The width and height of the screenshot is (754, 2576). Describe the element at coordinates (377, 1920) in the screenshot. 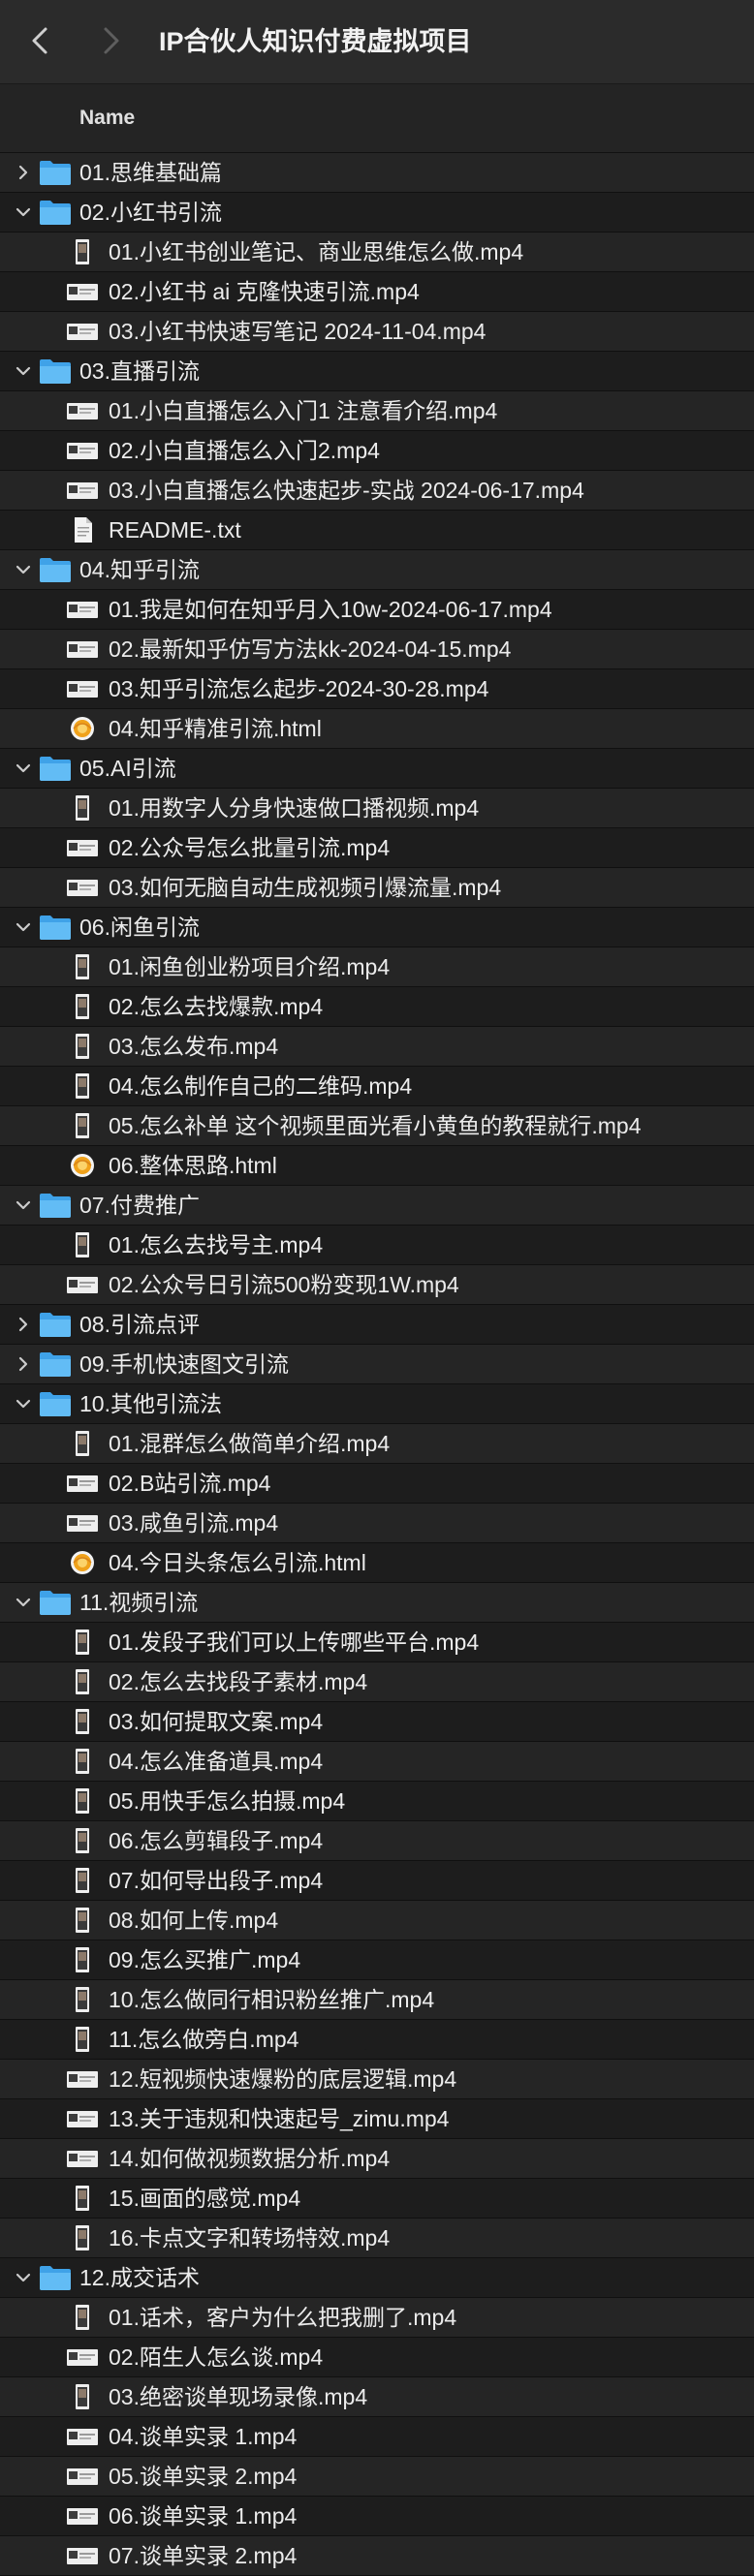

I see `file-row: 08.如何上传.mp4` at that location.